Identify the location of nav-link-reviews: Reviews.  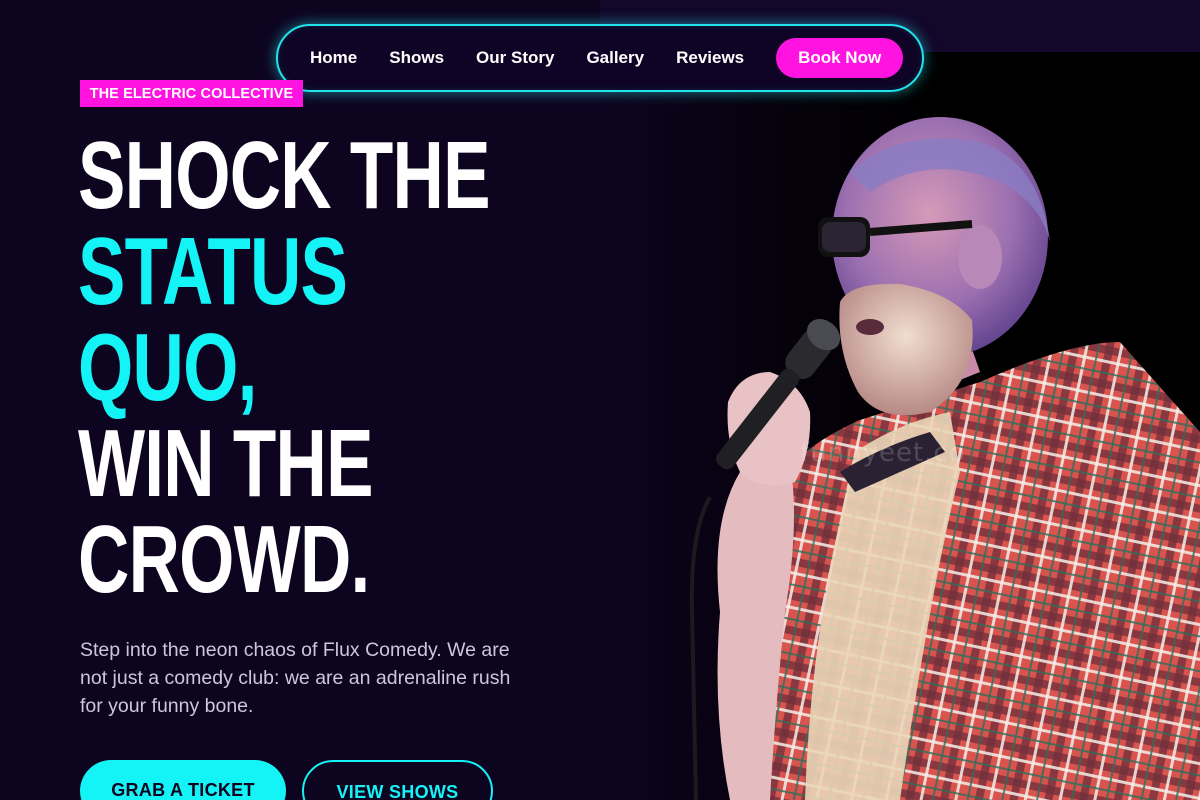
(710, 58).